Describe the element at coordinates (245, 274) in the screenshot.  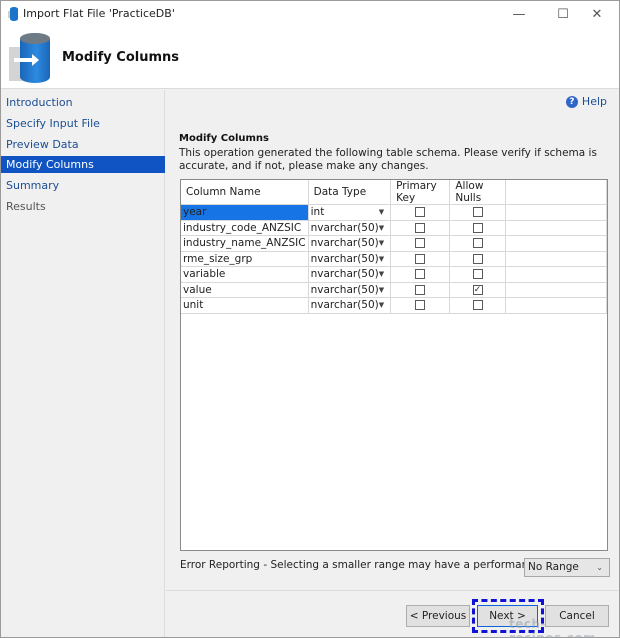
I see `column-name-cell: variable` at that location.